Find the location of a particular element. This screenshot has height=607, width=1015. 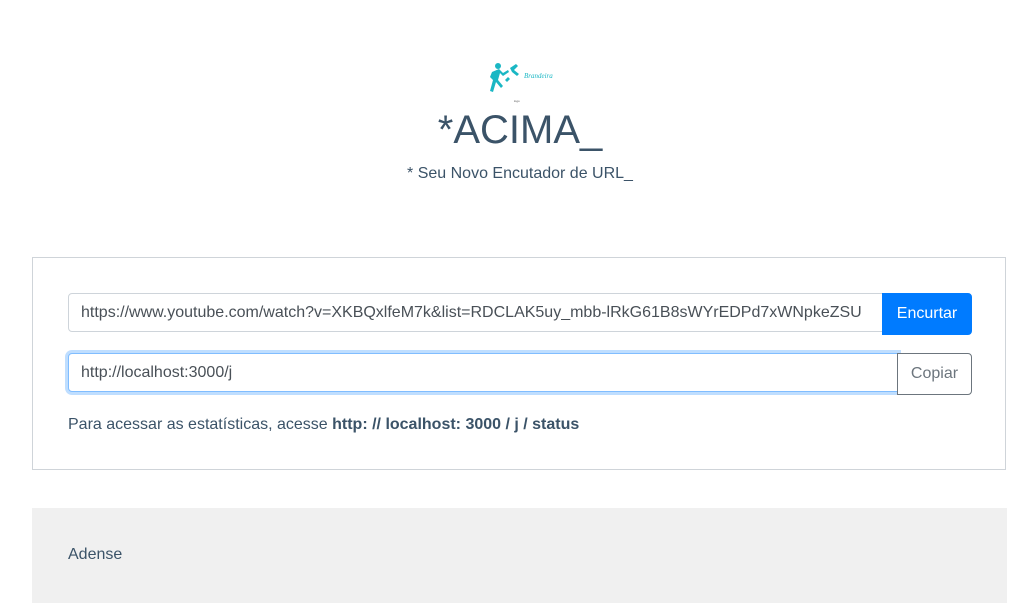

adsense-label: Adense is located at coordinates (95, 554).